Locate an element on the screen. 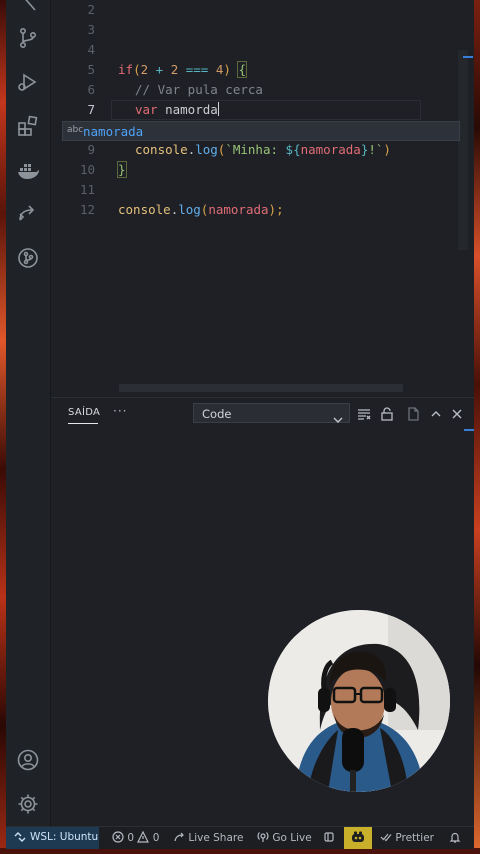 Image resolution: width=480 pixels, height=854 pixels. settings-gear-icon is located at coordinates (28, 804).